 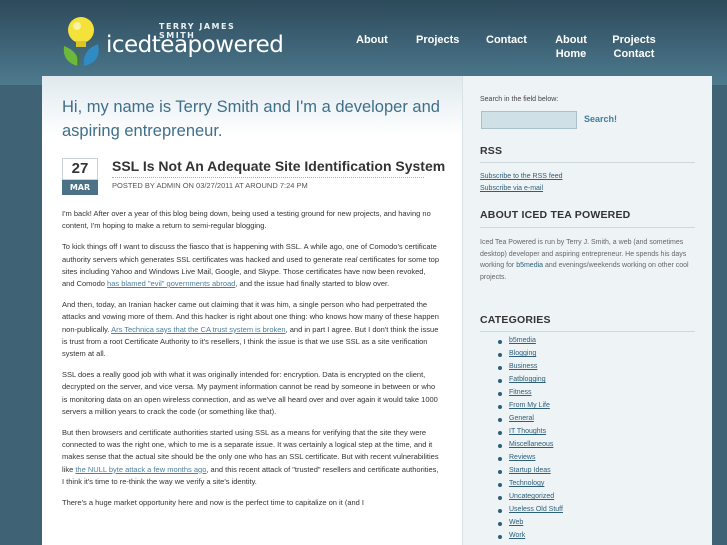 I want to click on category-item: b5media, so click(x=530, y=343).